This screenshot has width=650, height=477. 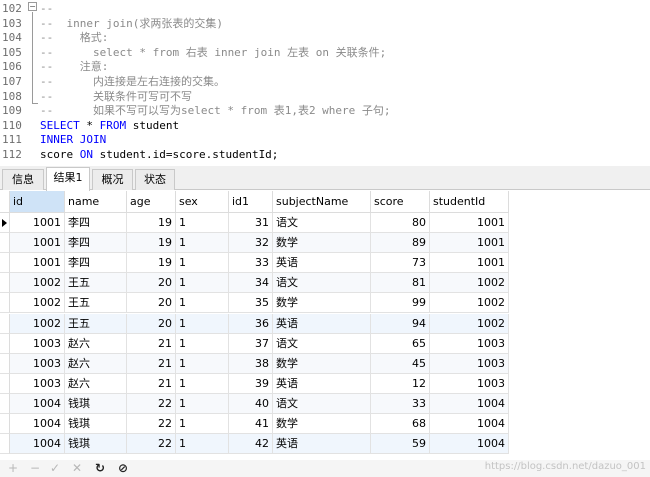 What do you see at coordinates (400, 343) in the screenshot?
I see `cell-score: 65` at bounding box center [400, 343].